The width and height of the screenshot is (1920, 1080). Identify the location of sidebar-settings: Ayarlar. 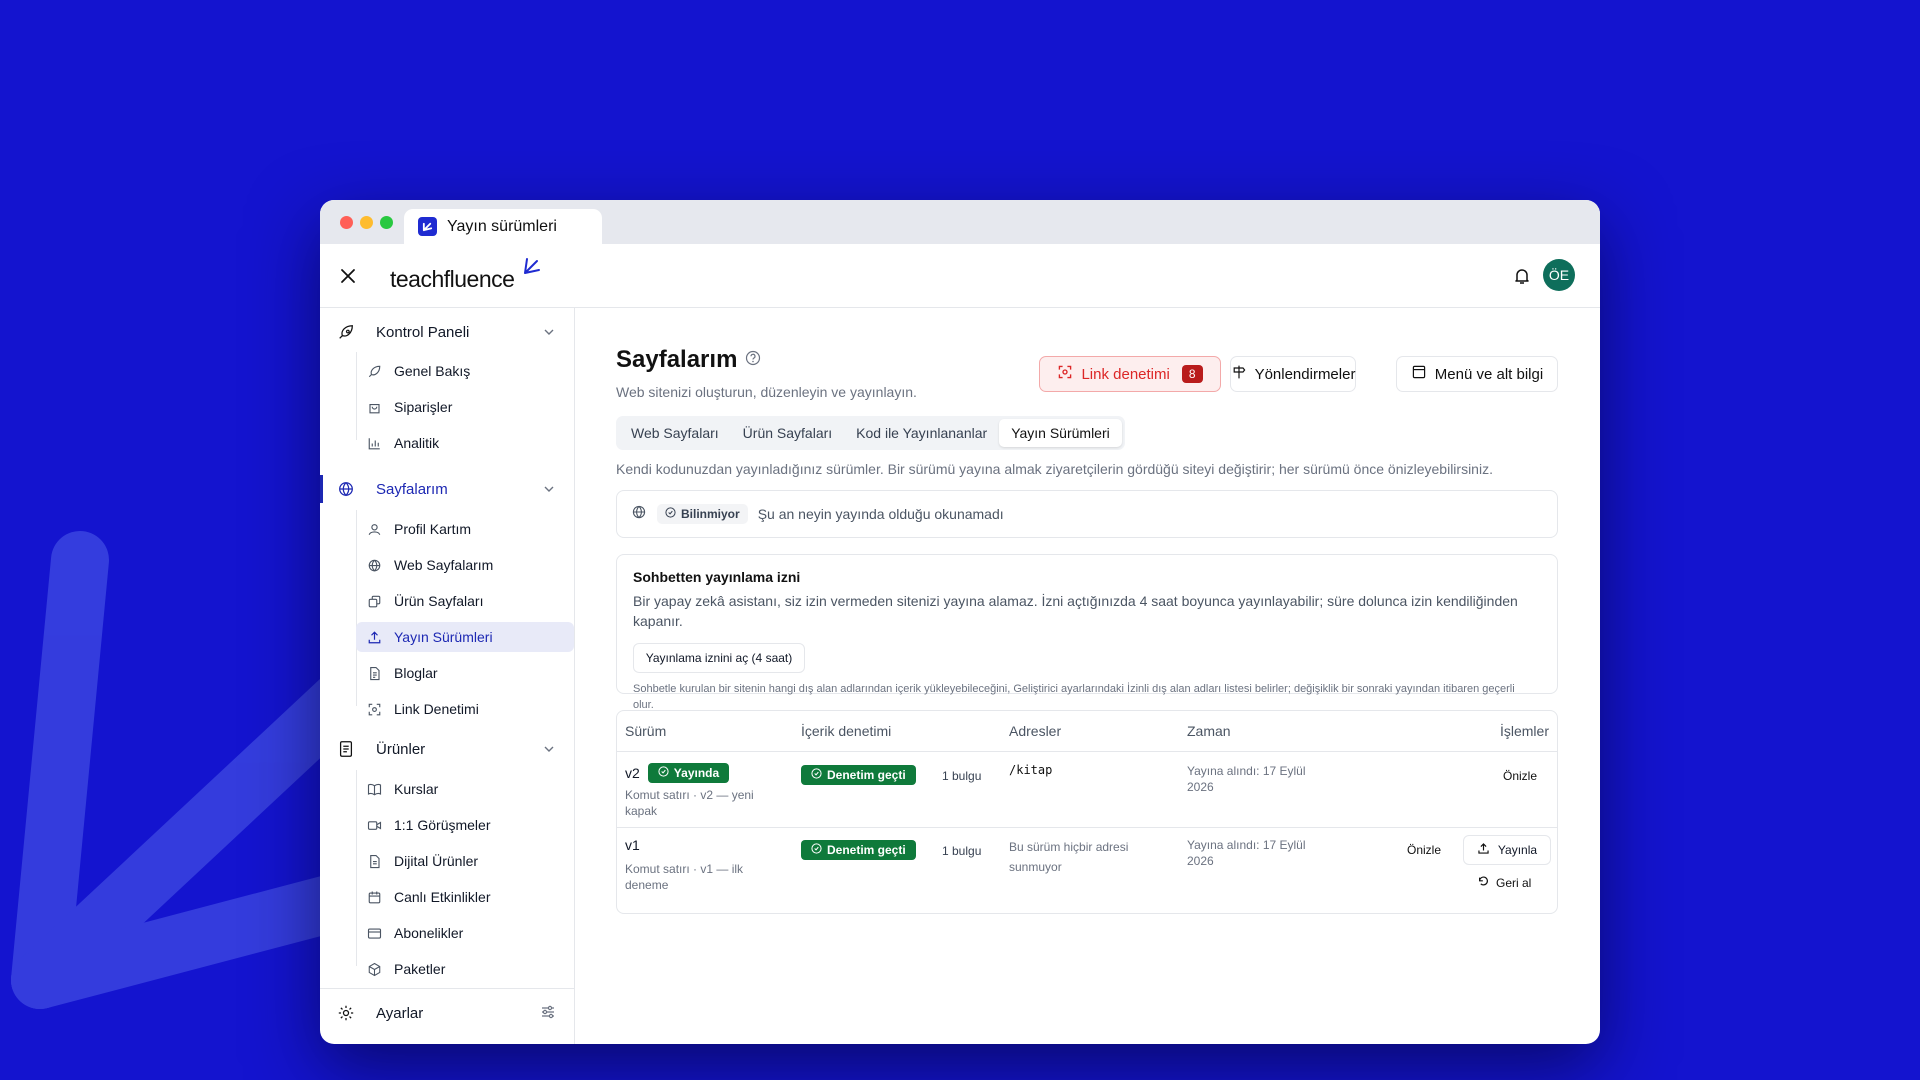
(448, 1013).